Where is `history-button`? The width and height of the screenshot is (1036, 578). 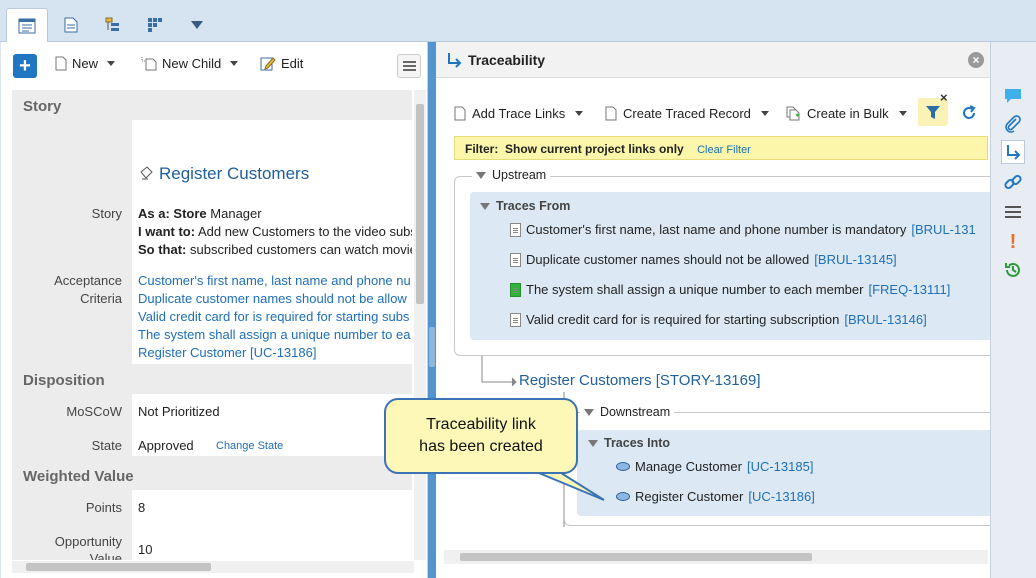 history-button is located at coordinates (1013, 270).